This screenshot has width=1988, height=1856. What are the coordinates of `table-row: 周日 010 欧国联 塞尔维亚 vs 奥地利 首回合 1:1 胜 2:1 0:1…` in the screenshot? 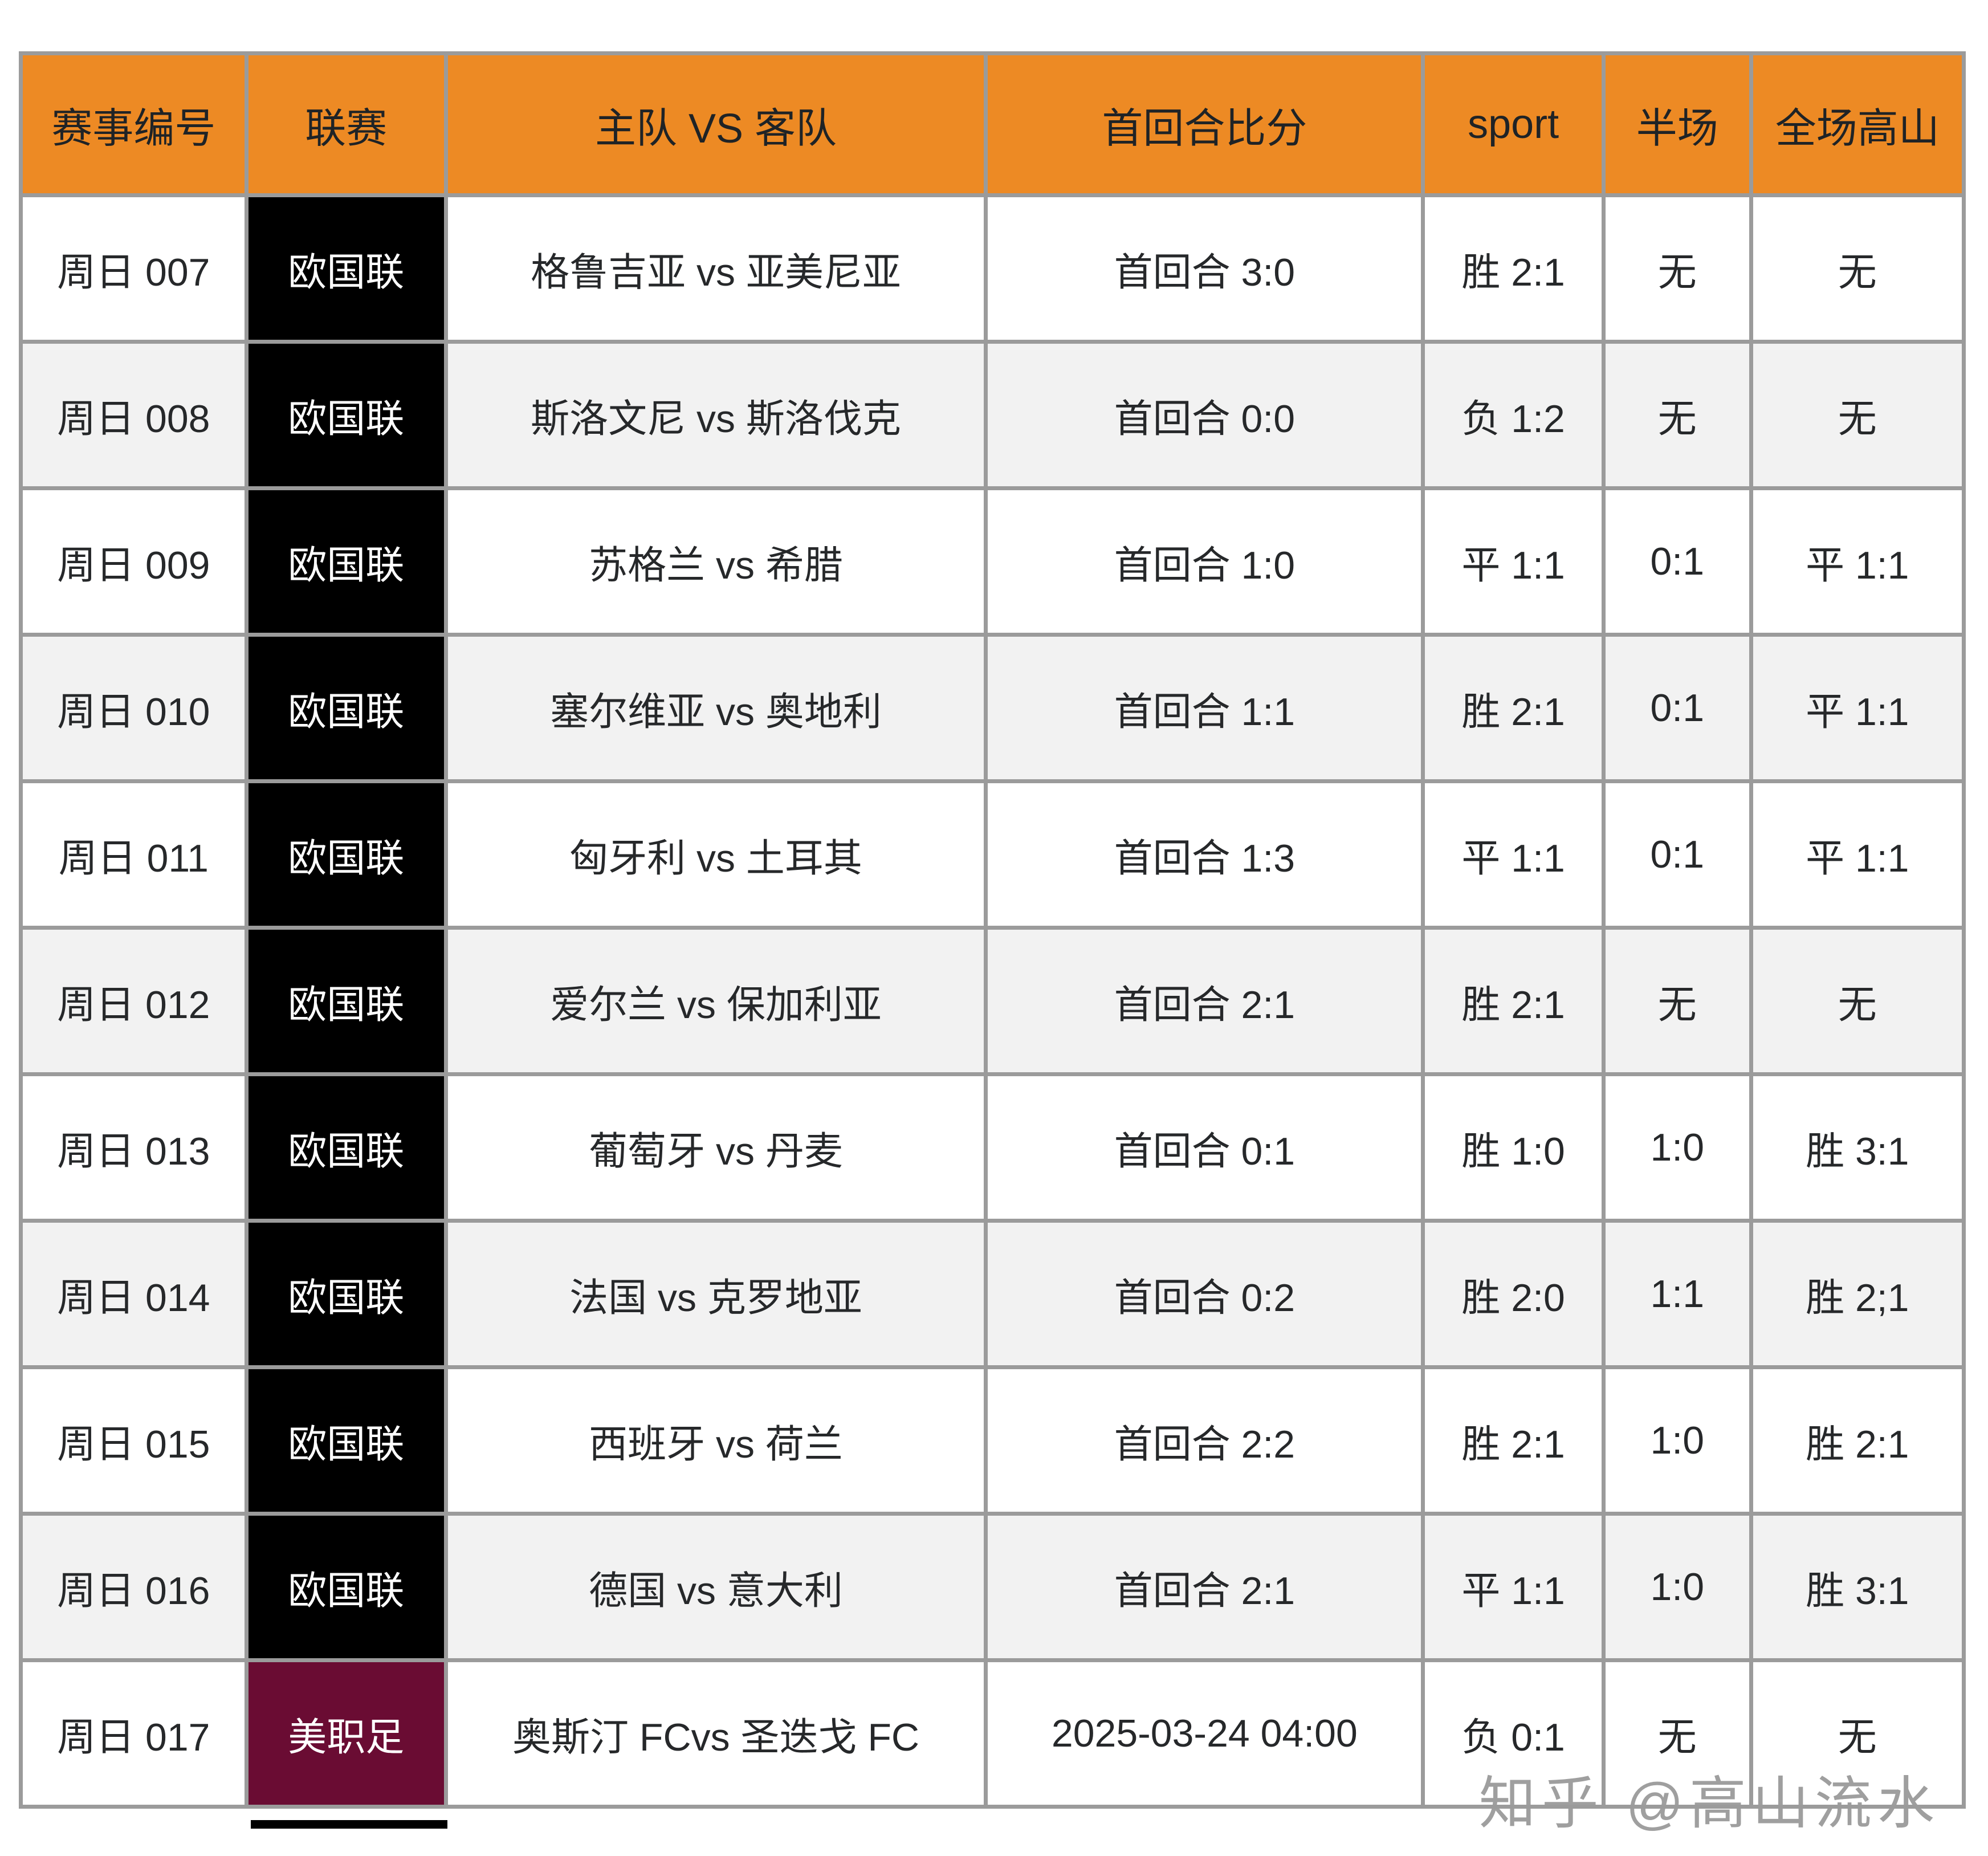 It's located at (992, 708).